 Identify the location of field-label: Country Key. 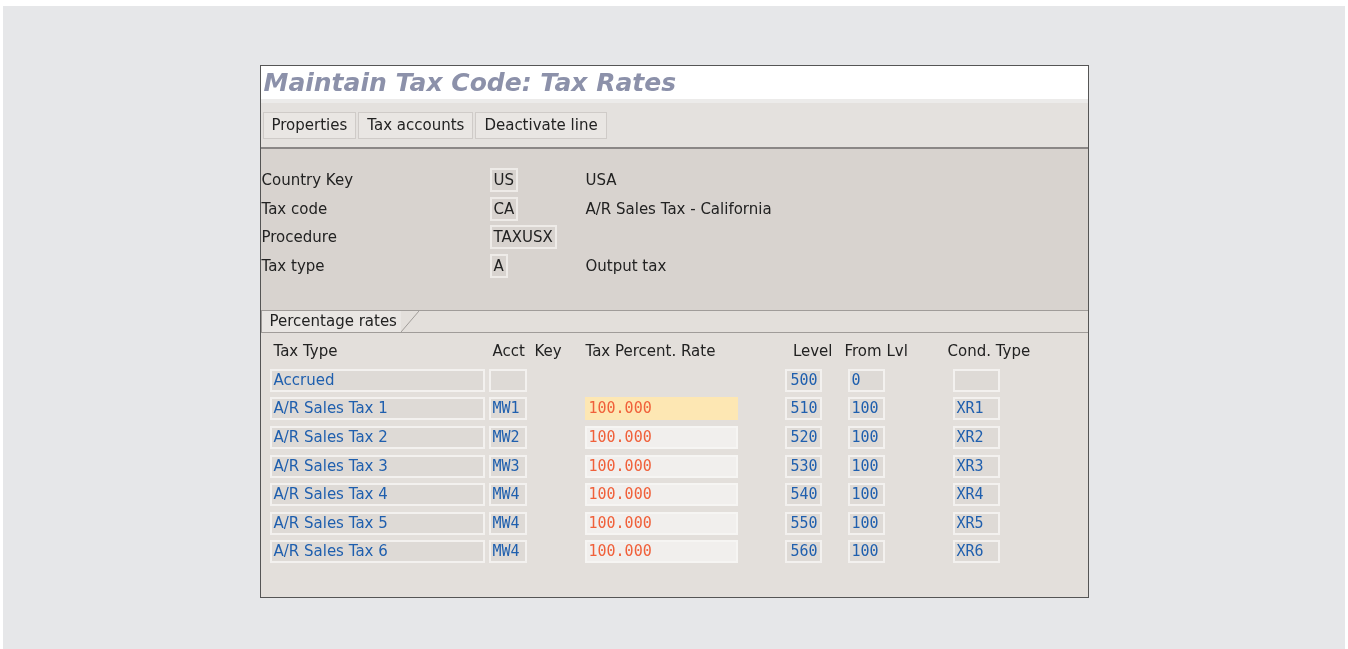
(308, 180).